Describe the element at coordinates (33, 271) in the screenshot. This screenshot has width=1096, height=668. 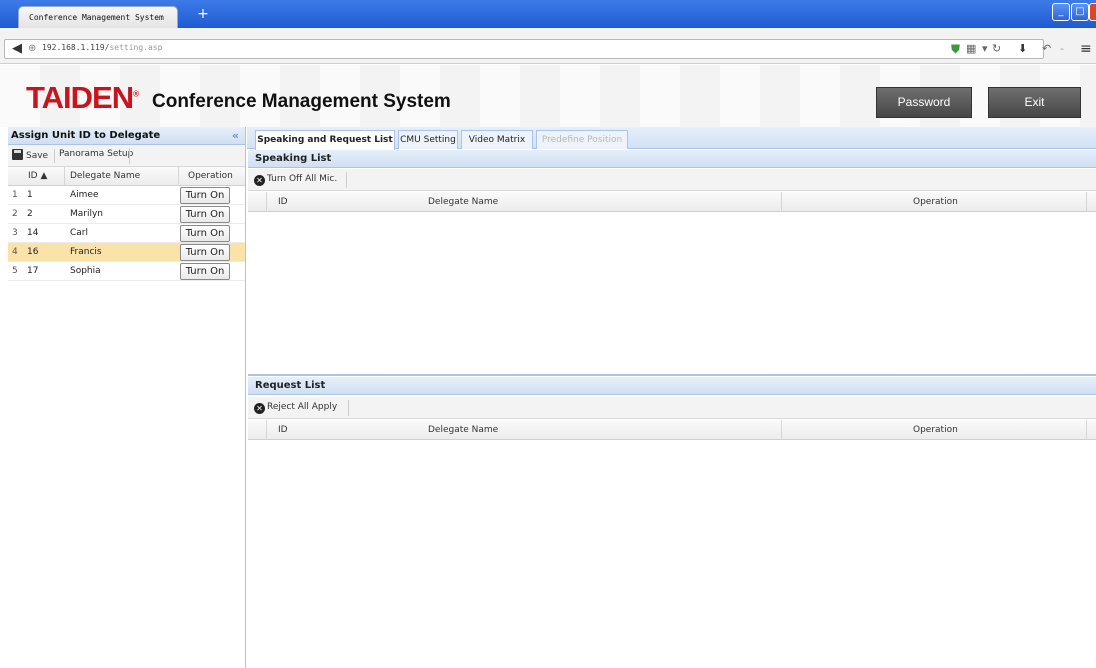
I see `delegate-id: 17` at that location.